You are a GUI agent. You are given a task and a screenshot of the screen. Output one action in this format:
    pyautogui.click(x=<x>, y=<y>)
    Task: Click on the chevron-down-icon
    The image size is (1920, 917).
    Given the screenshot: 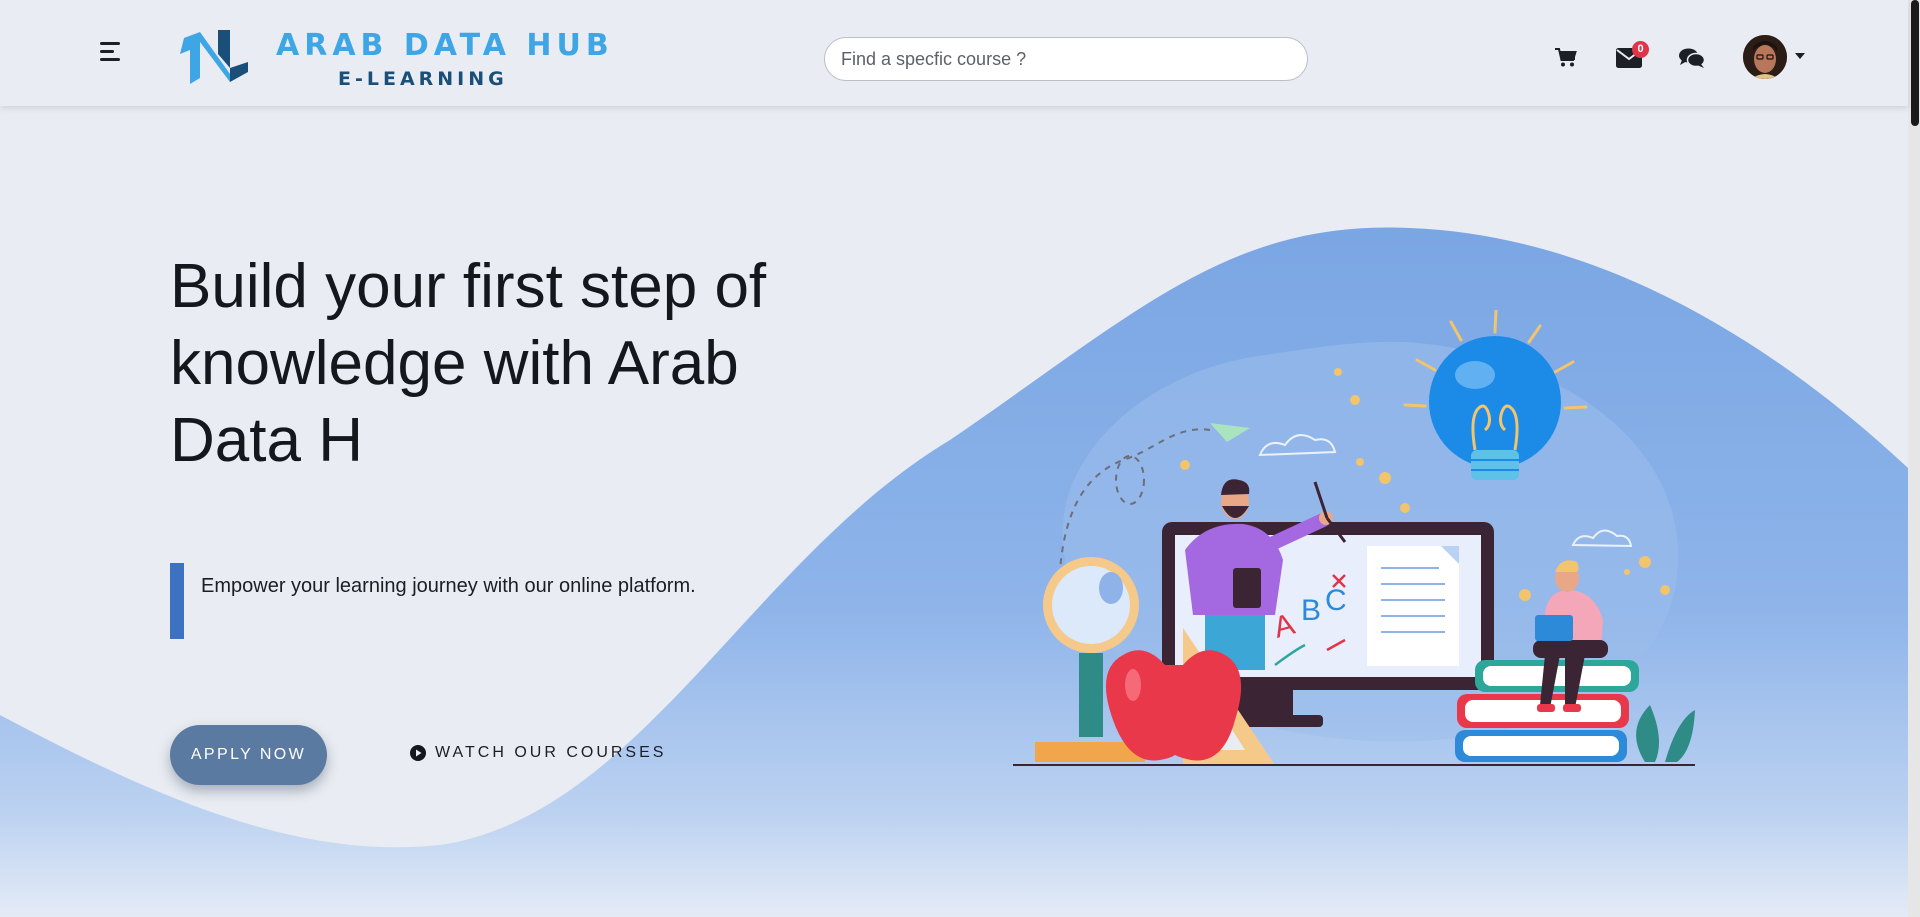 What is the action you would take?
    pyautogui.click(x=1800, y=56)
    